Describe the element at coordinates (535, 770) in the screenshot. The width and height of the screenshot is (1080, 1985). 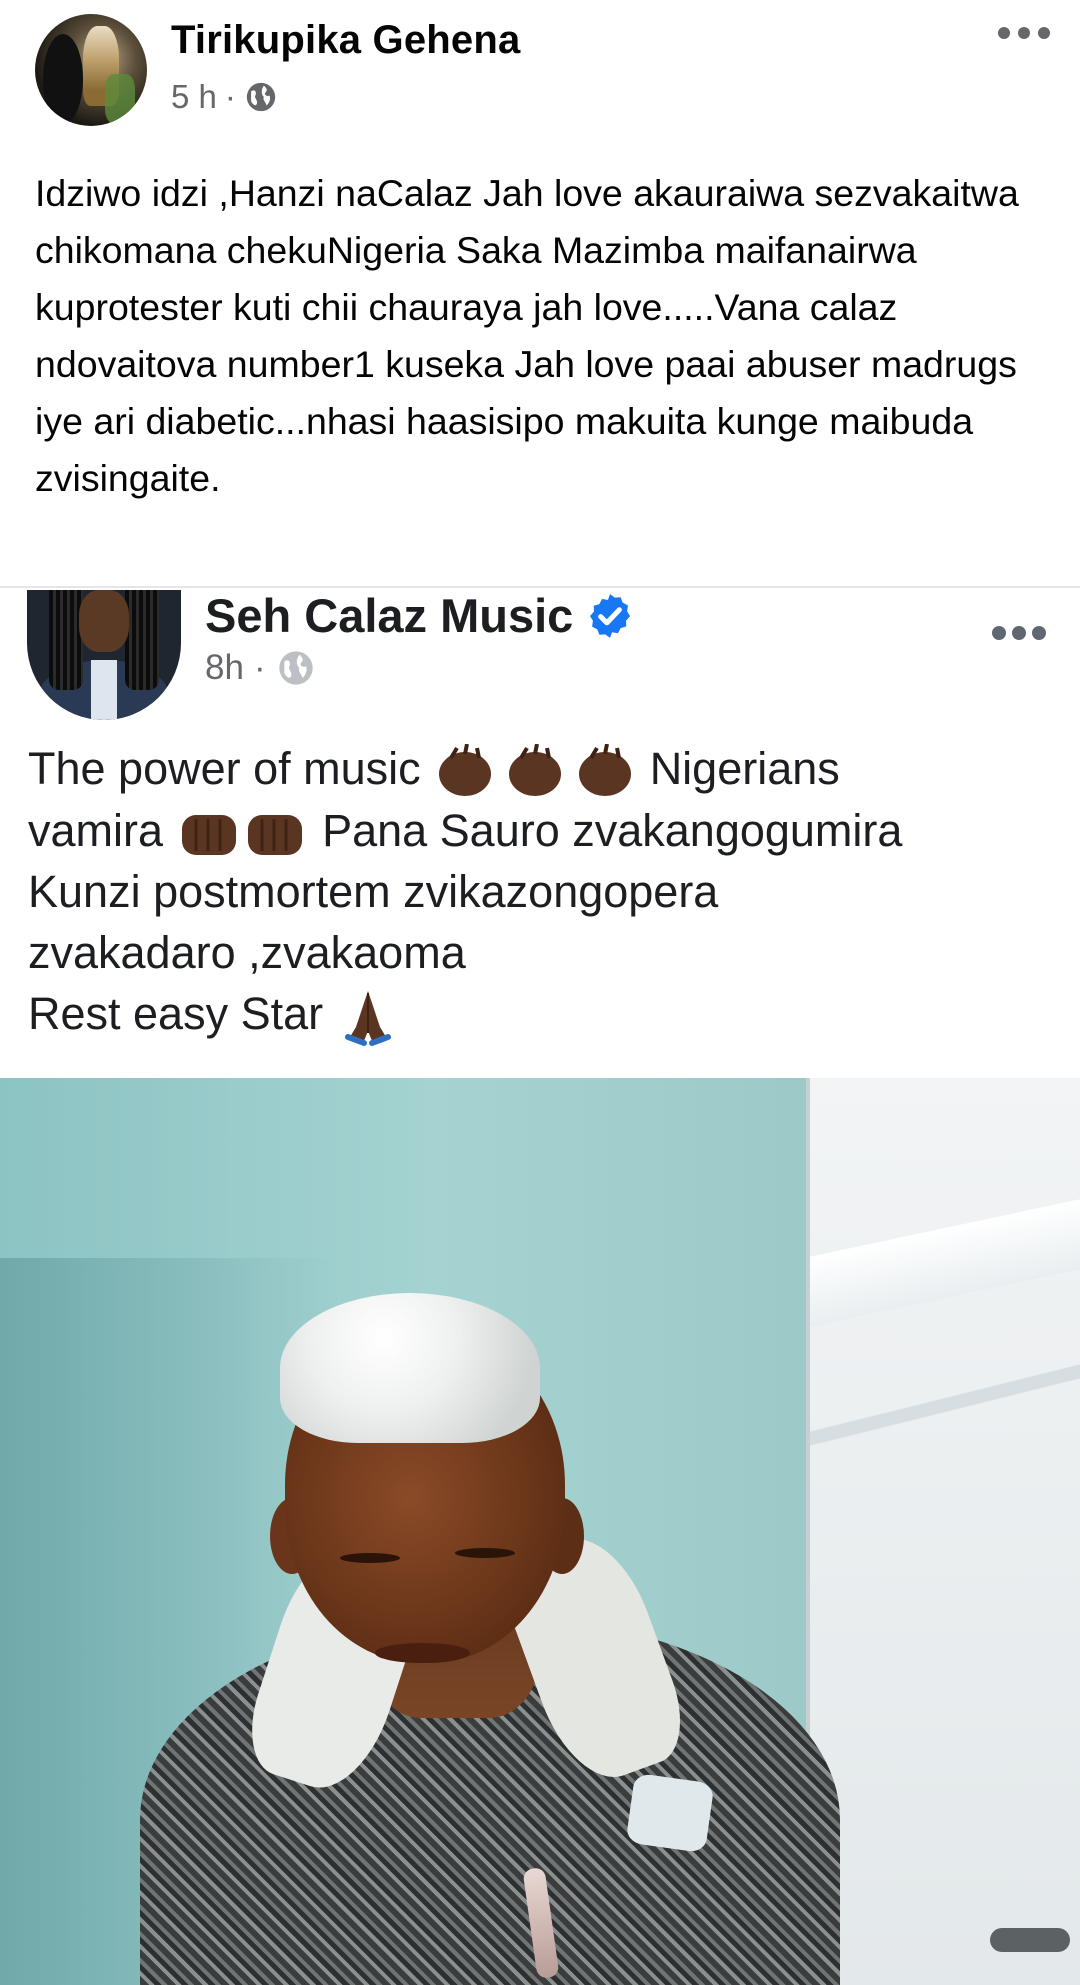
I see `clapping-hands-emoji` at that location.